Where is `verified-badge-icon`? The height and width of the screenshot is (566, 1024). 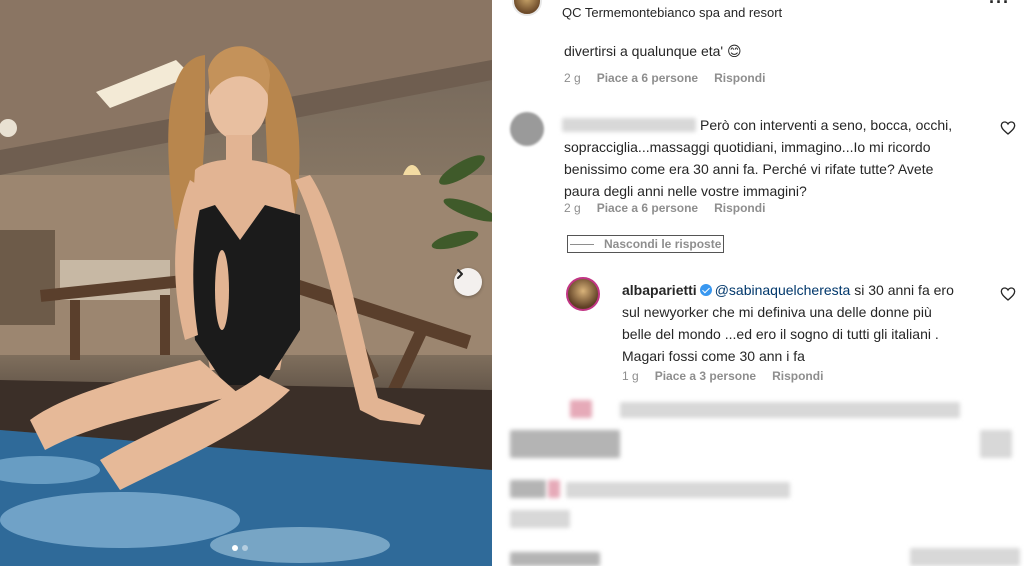
verified-badge-icon is located at coordinates (705, 290).